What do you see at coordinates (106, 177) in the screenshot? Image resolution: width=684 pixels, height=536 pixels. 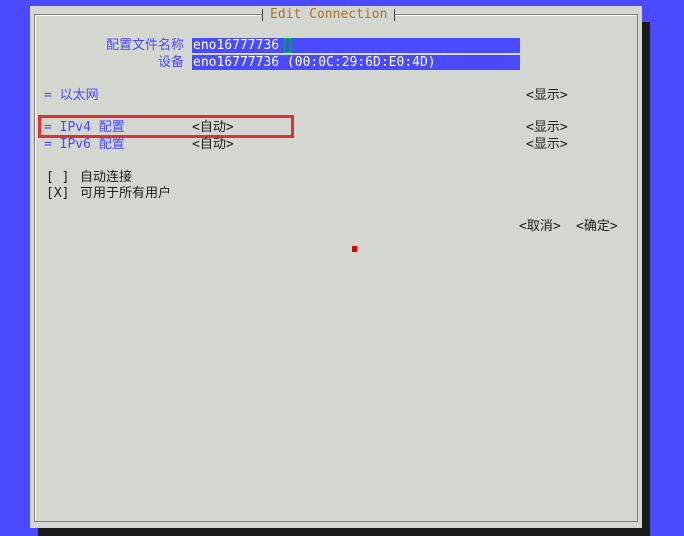 I see `autoconnect-label: 自动连接` at bounding box center [106, 177].